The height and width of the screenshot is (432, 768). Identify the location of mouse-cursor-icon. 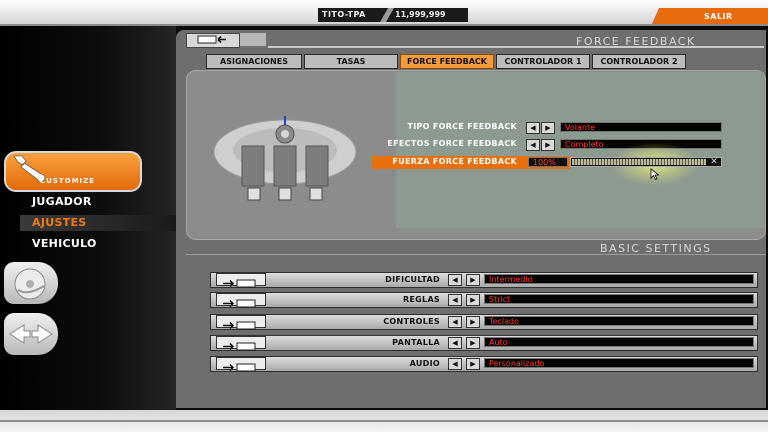
(655, 174).